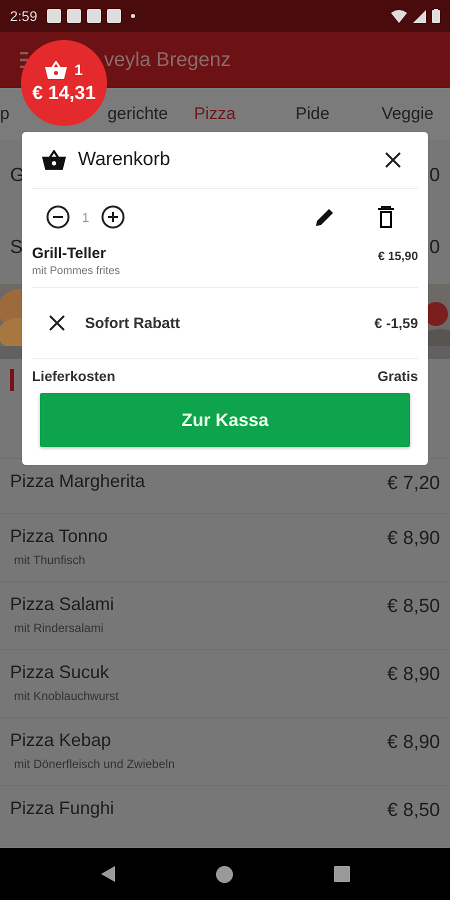 This screenshot has height=900, width=450. Describe the element at coordinates (86, 217) in the screenshot. I see `quantity-value: 1` at that location.